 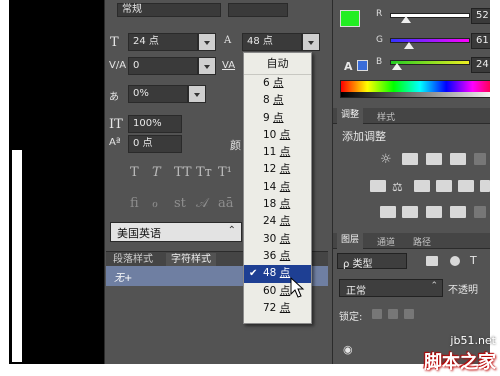 I want to click on oldstyle-button: ℴ, so click(x=163, y=203).